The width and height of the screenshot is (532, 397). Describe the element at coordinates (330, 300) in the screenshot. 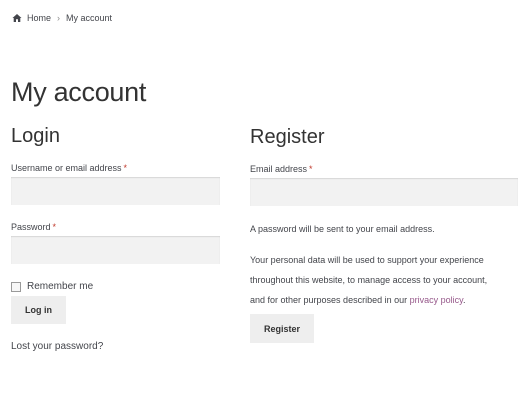

I see `privacy-line-3-prefix: and for other purposes described in our` at that location.